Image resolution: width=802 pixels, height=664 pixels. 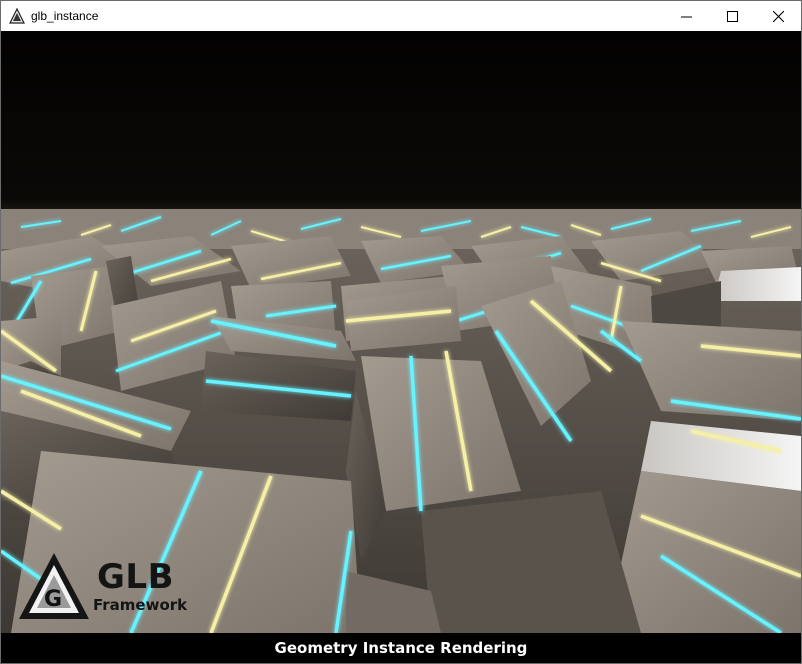 I want to click on glb-logo-icon, so click(x=17, y=16).